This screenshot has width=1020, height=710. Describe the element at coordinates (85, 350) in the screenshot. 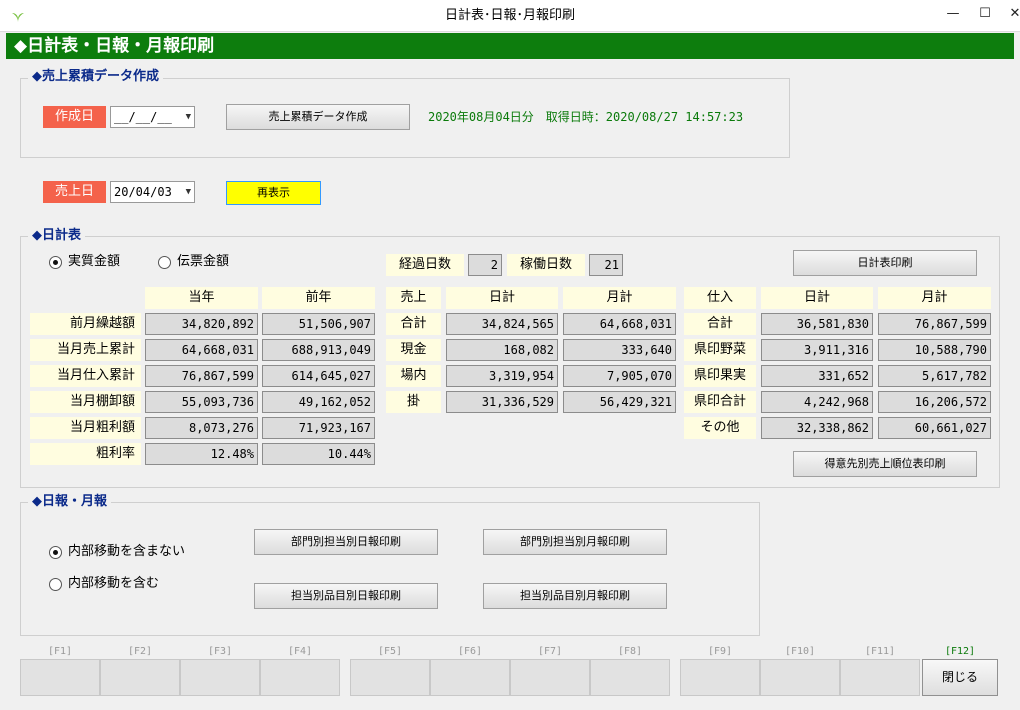

I see `left-row-label: 当月売上累計` at that location.